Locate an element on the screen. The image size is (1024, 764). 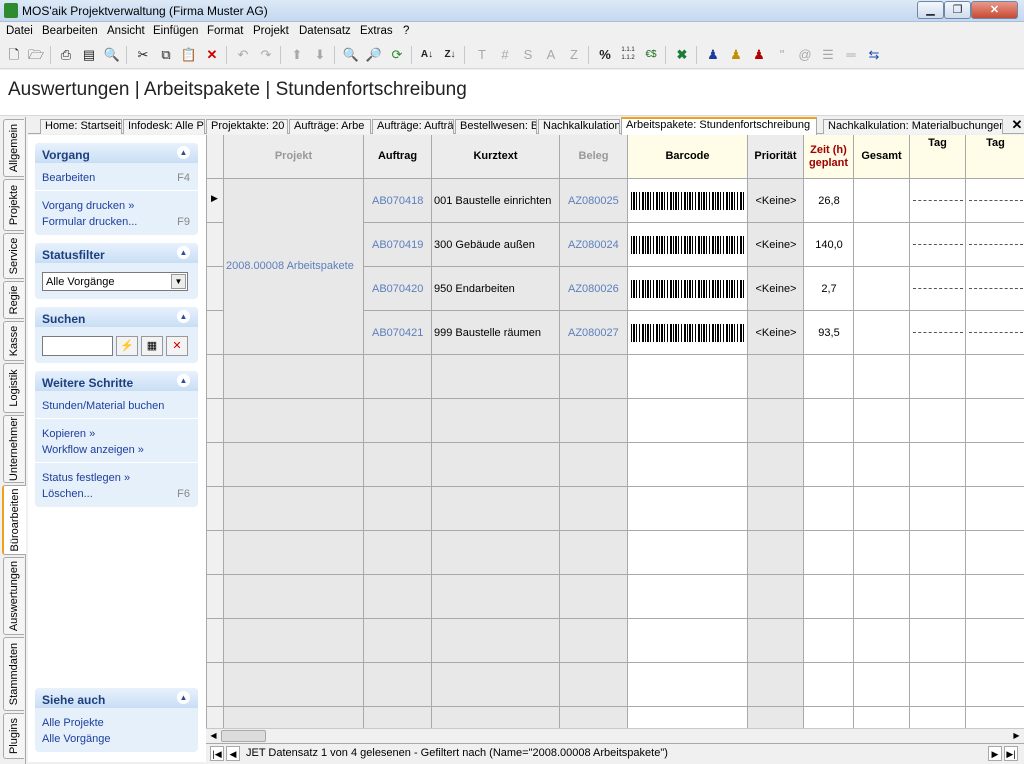
doc-tab-auftraege-arbe: Aufträge: Arbe is located at coordinates (330, 126).